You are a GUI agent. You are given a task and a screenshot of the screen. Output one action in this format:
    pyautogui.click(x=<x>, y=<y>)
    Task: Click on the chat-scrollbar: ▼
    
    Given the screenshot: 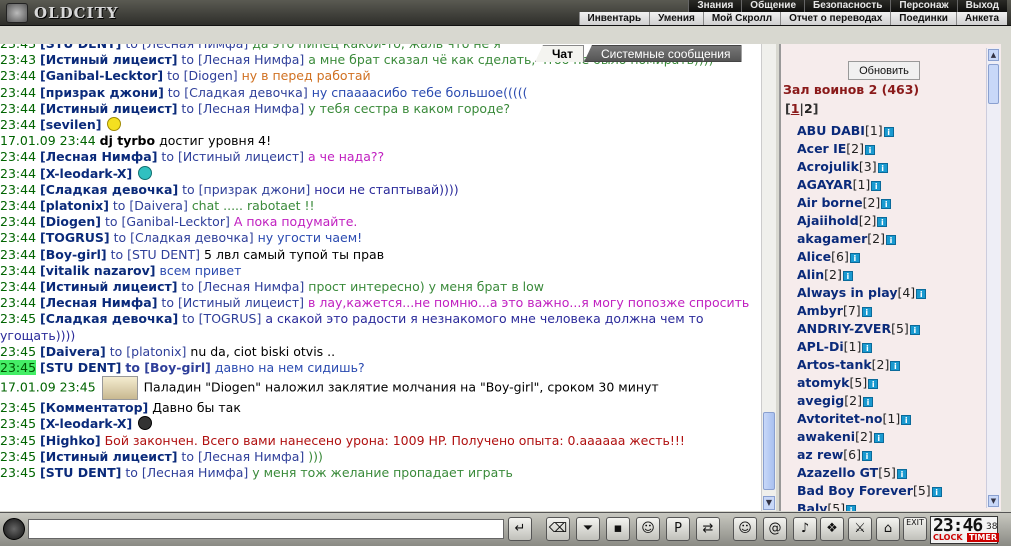 What is the action you would take?
    pyautogui.click(x=768, y=277)
    